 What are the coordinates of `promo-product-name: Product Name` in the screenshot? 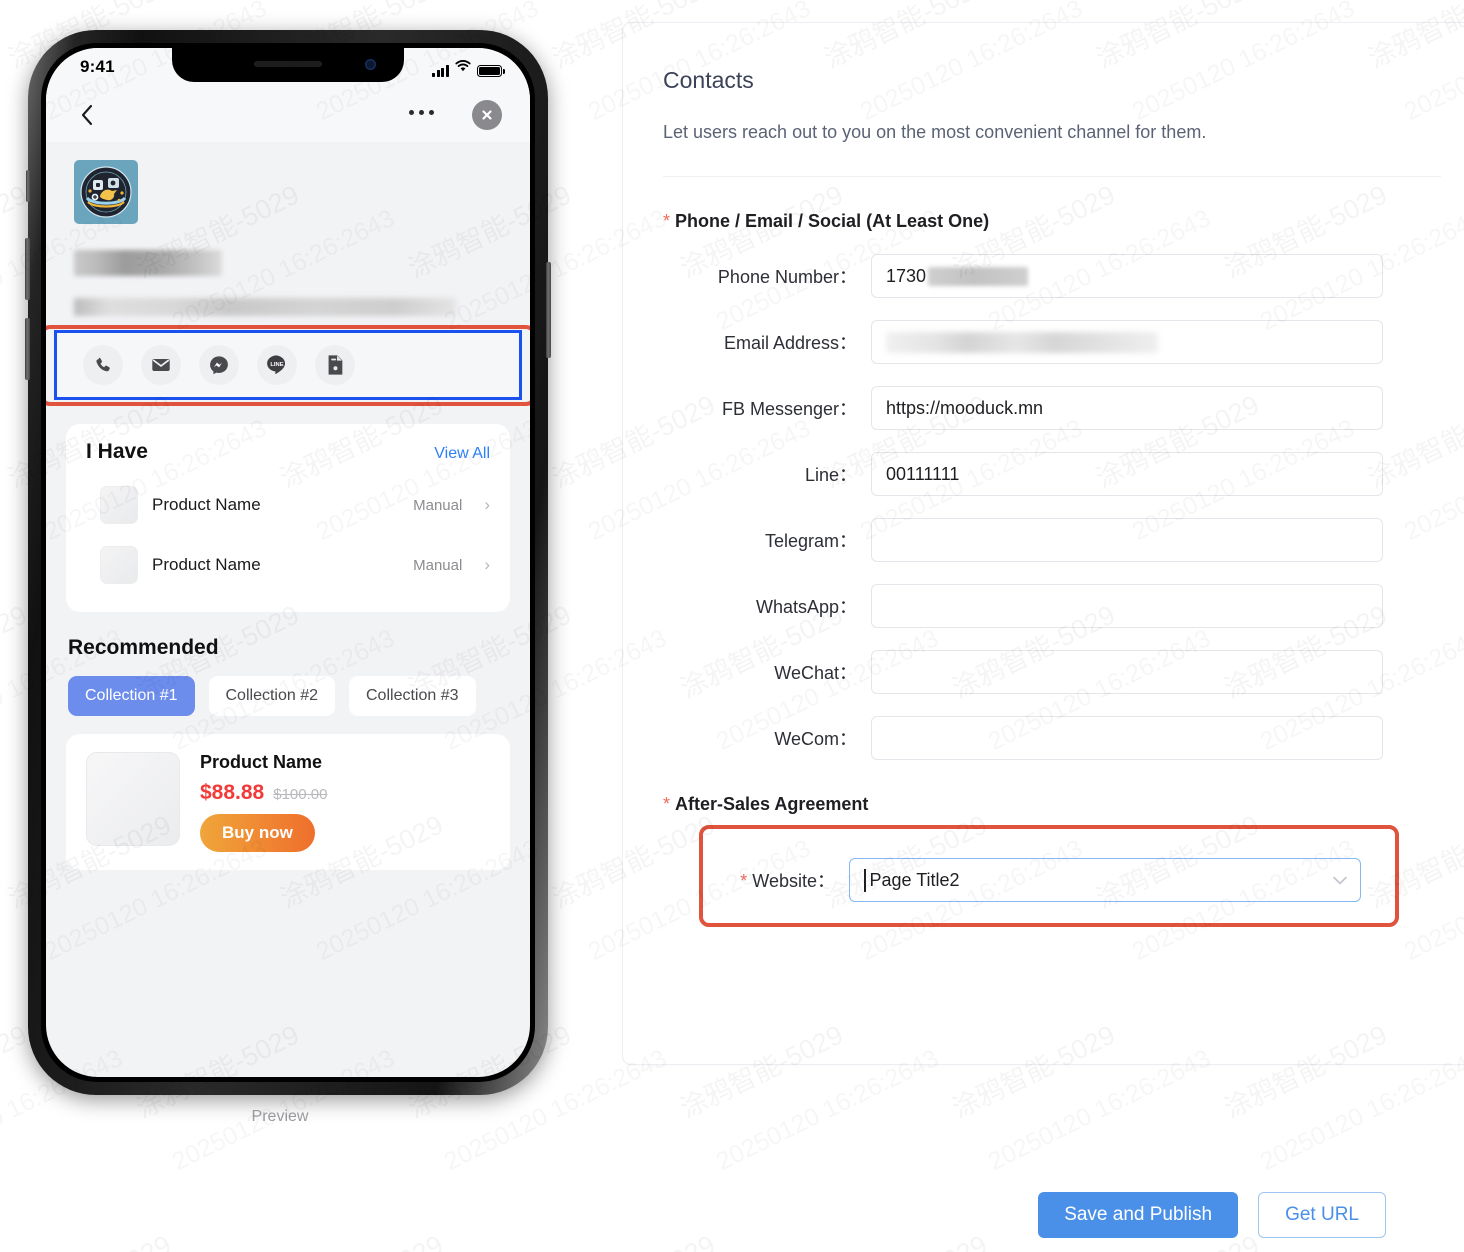 It's located at (261, 762).